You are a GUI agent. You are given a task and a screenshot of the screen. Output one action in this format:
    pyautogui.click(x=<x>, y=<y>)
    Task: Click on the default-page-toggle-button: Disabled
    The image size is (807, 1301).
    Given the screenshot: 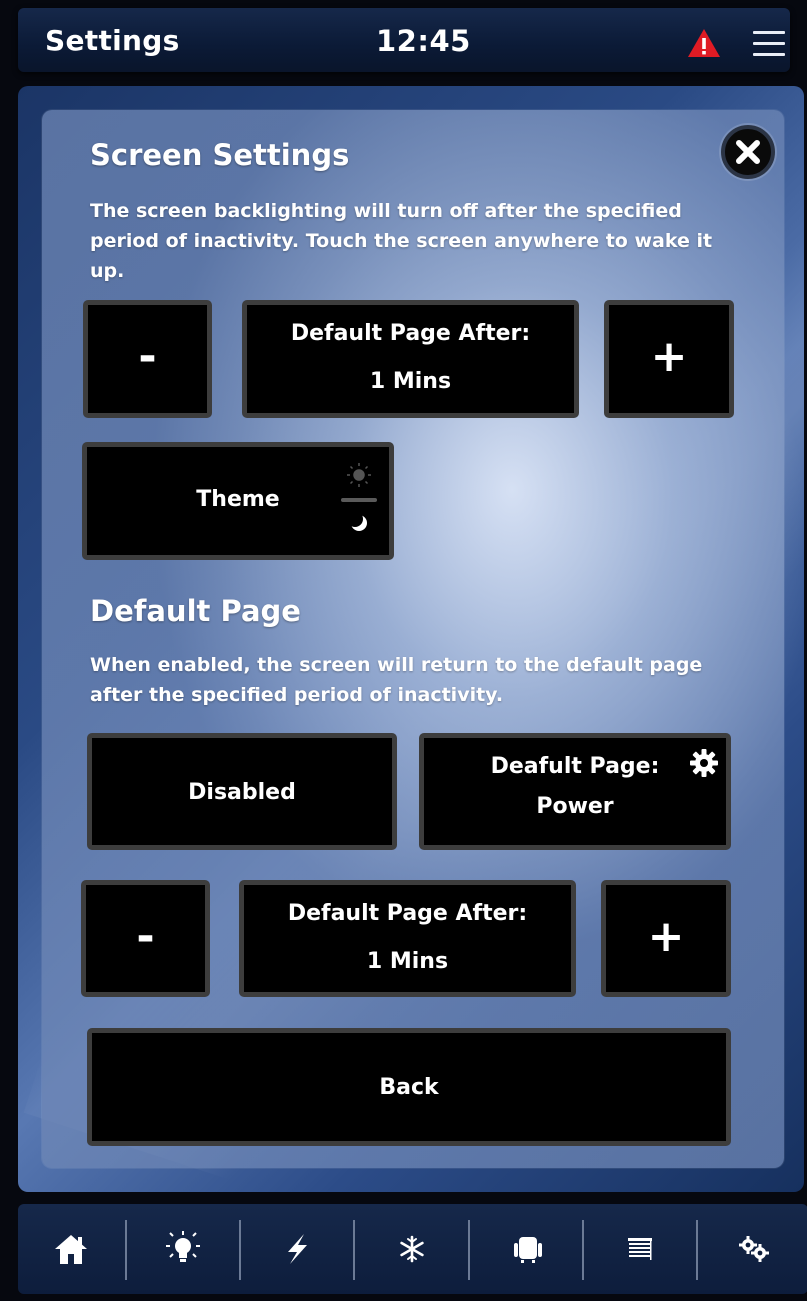 What is the action you would take?
    pyautogui.click(x=242, y=791)
    